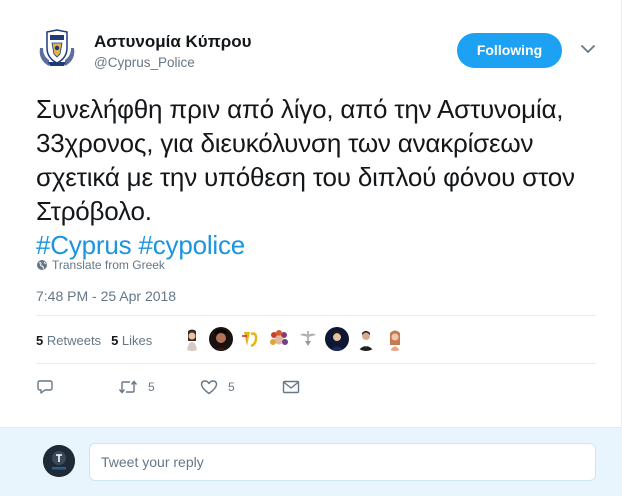 Image resolution: width=622 pixels, height=496 pixels. I want to click on likes-stat: 5 Likes, so click(131, 340).